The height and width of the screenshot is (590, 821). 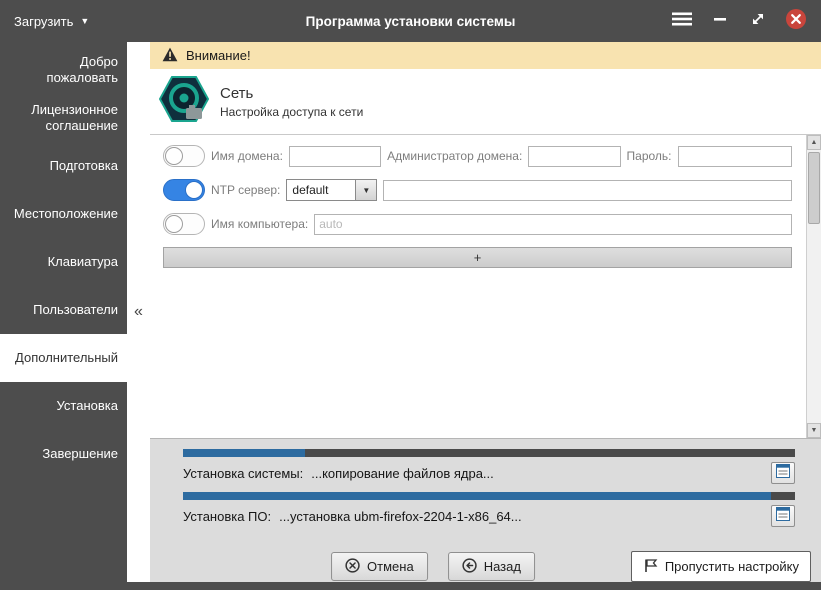 I want to click on domain-password-label: Пароль:, so click(x=649, y=156).